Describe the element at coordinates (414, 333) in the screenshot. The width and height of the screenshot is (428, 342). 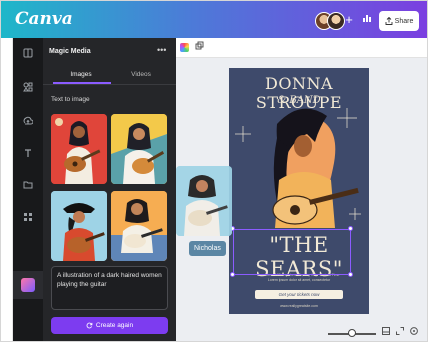
I see `help-icon` at that location.